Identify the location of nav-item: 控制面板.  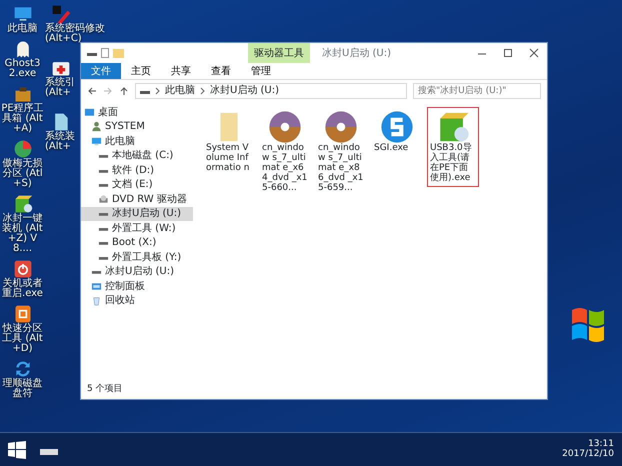
(137, 286).